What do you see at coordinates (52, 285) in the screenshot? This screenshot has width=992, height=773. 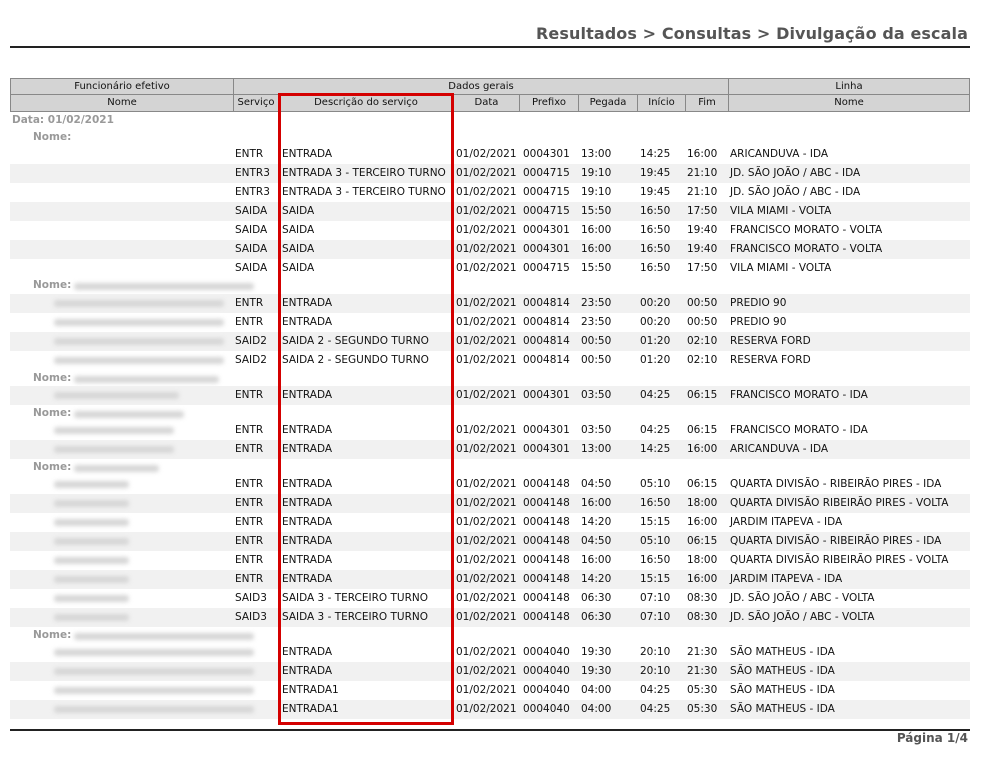 I see `nome-label: Nome:` at bounding box center [52, 285].